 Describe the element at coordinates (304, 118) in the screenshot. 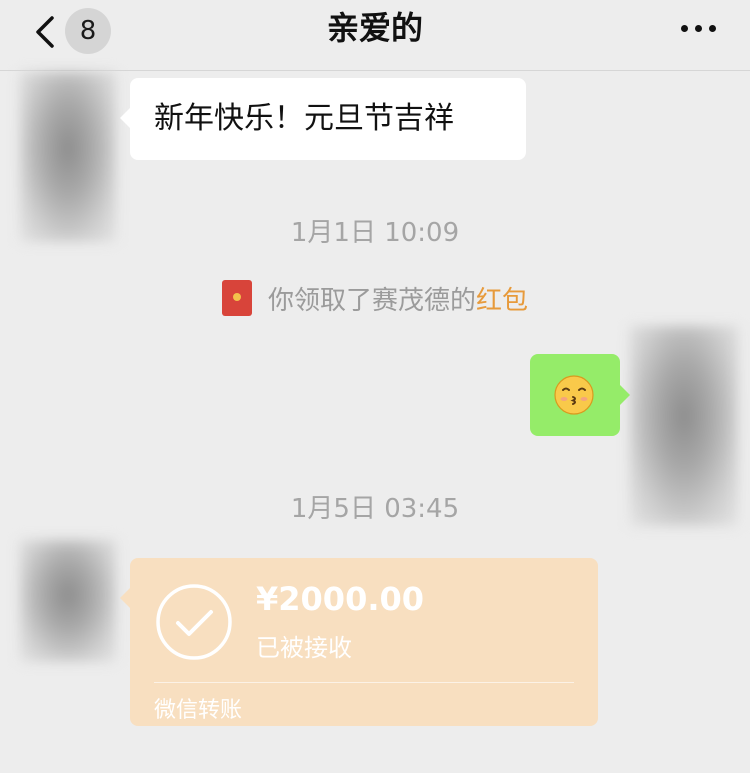

I see `message-text: 新年快乐！元旦节吉祥` at that location.